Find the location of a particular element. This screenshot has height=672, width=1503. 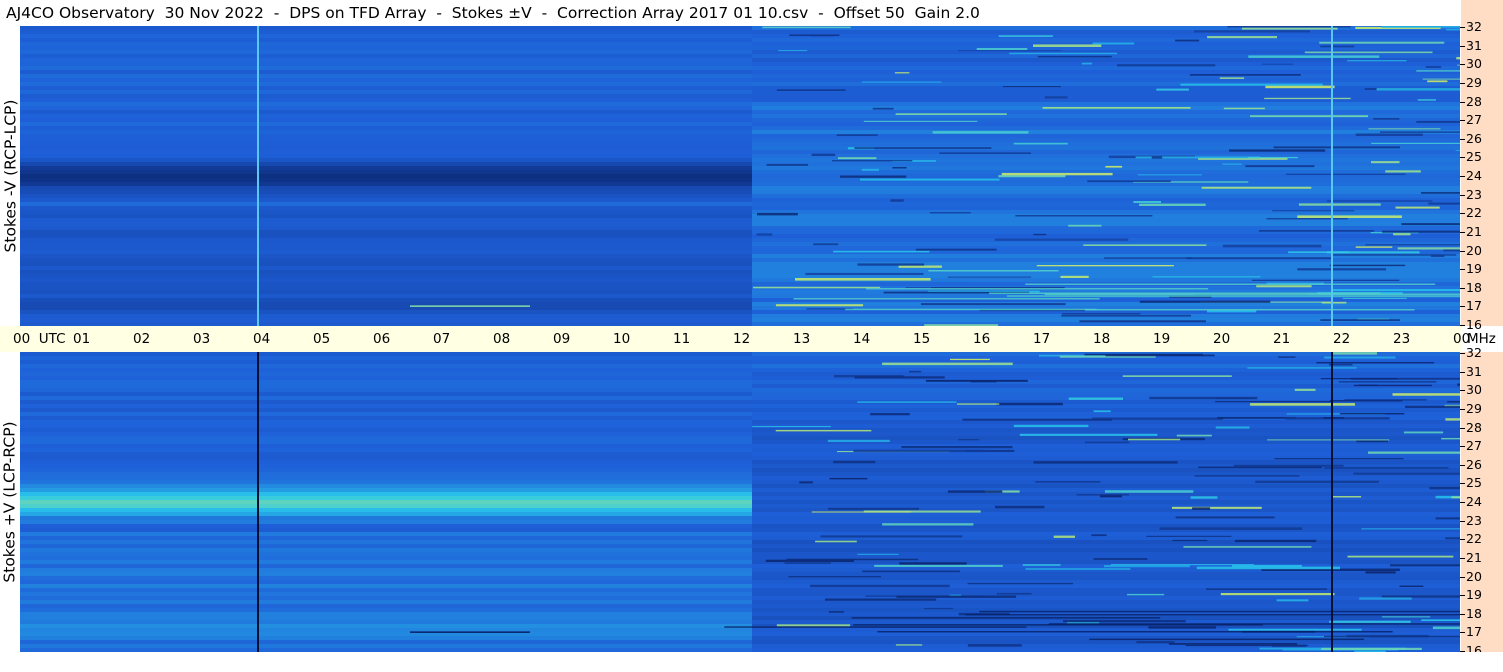

time-tick-label: 23 is located at coordinates (1402, 339).